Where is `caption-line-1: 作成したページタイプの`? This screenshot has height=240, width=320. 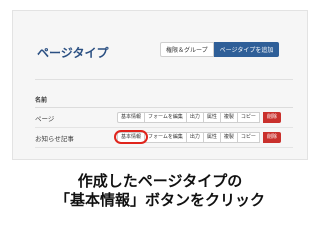 caption-line-1: 作成したページタイプの is located at coordinates (160, 181).